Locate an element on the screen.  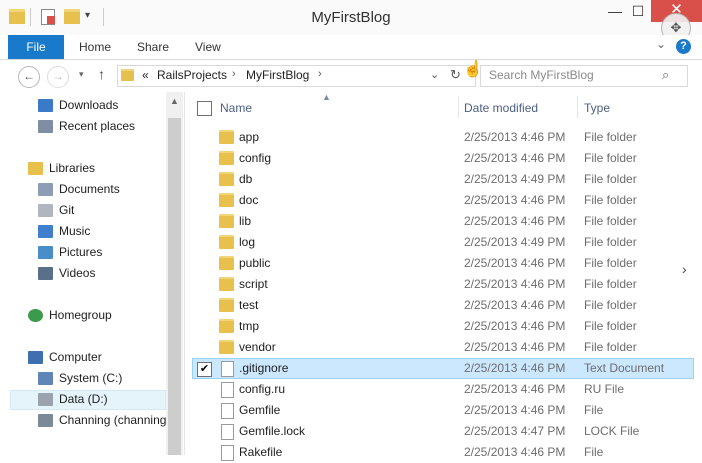
address-dropdown-icon: ⌄ is located at coordinates (434, 74).